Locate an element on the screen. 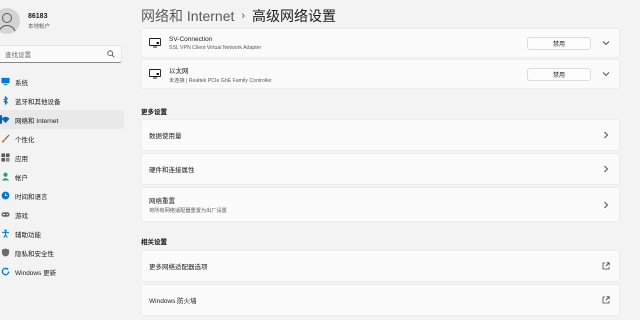 The image size is (640, 320). settings-row-network-reset: 网络重置 将所有网络适配器重置为出厂设置 is located at coordinates (380, 204).